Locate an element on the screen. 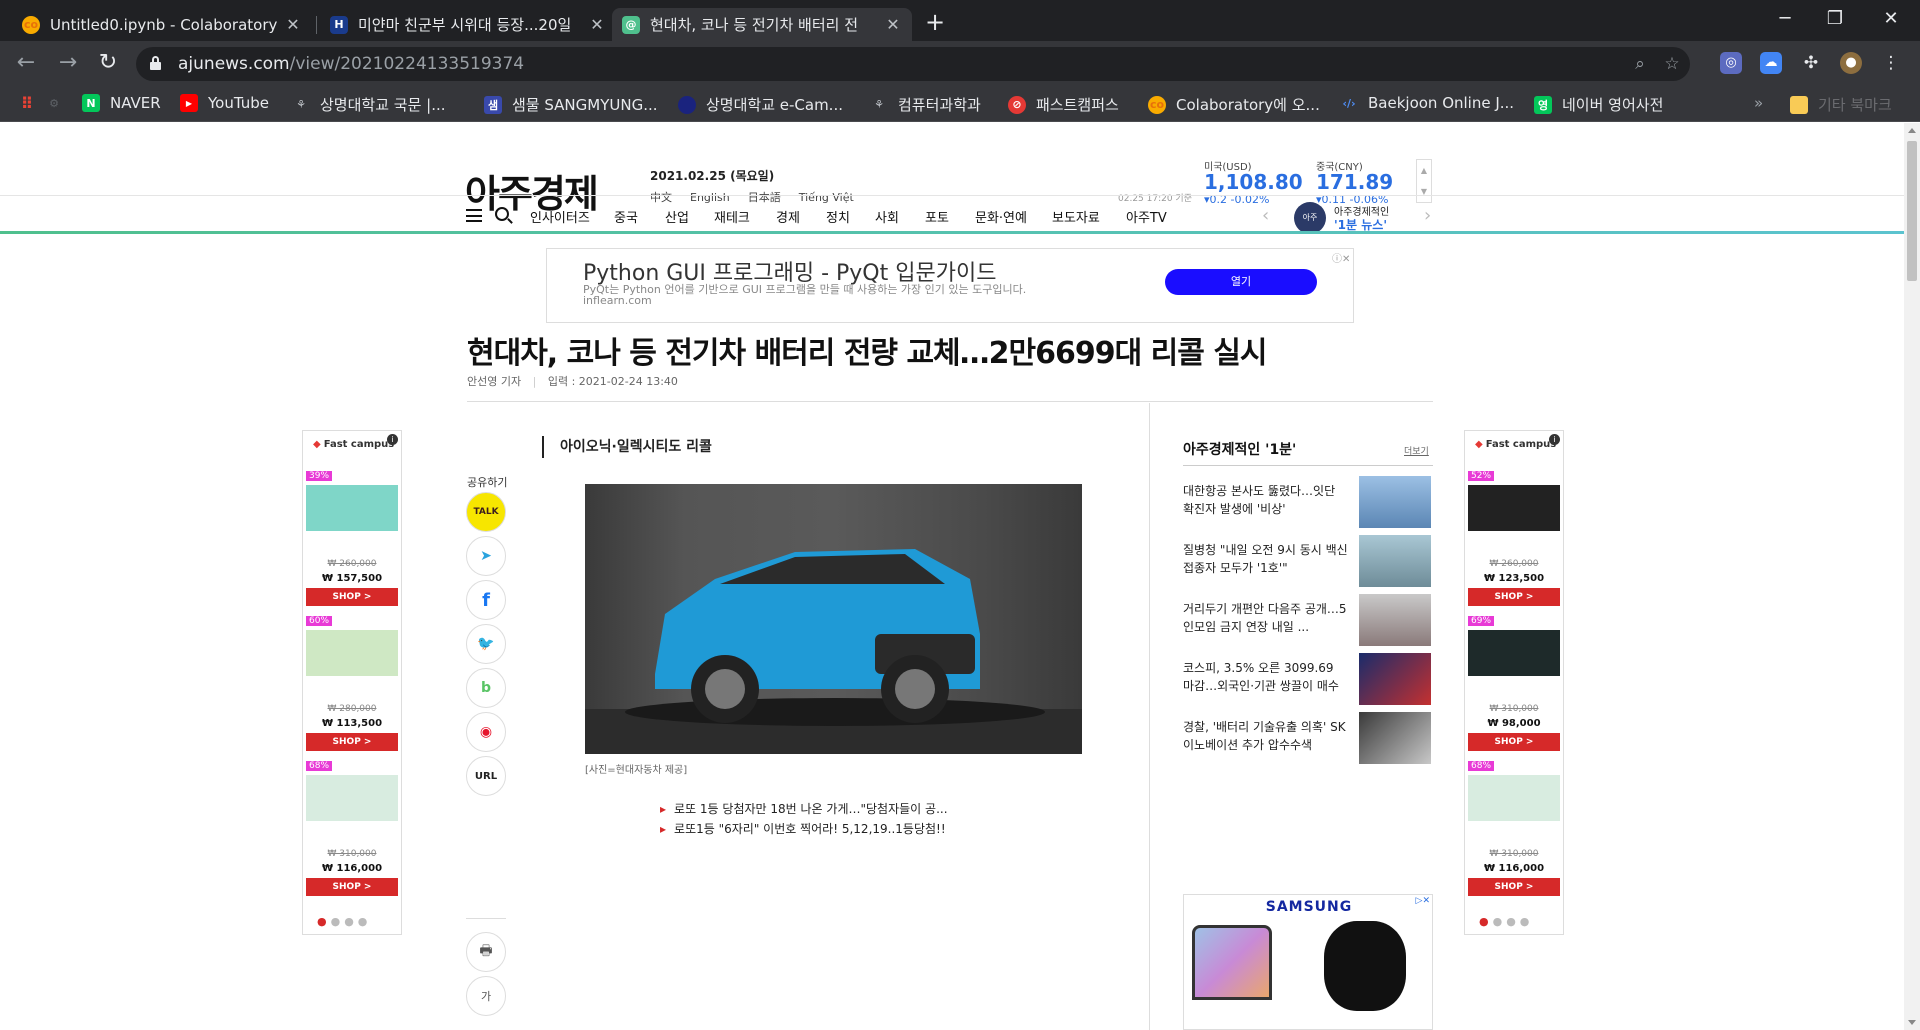 This screenshot has width=1920, height=1030. close-window-button: ✕ is located at coordinates (1891, 19).